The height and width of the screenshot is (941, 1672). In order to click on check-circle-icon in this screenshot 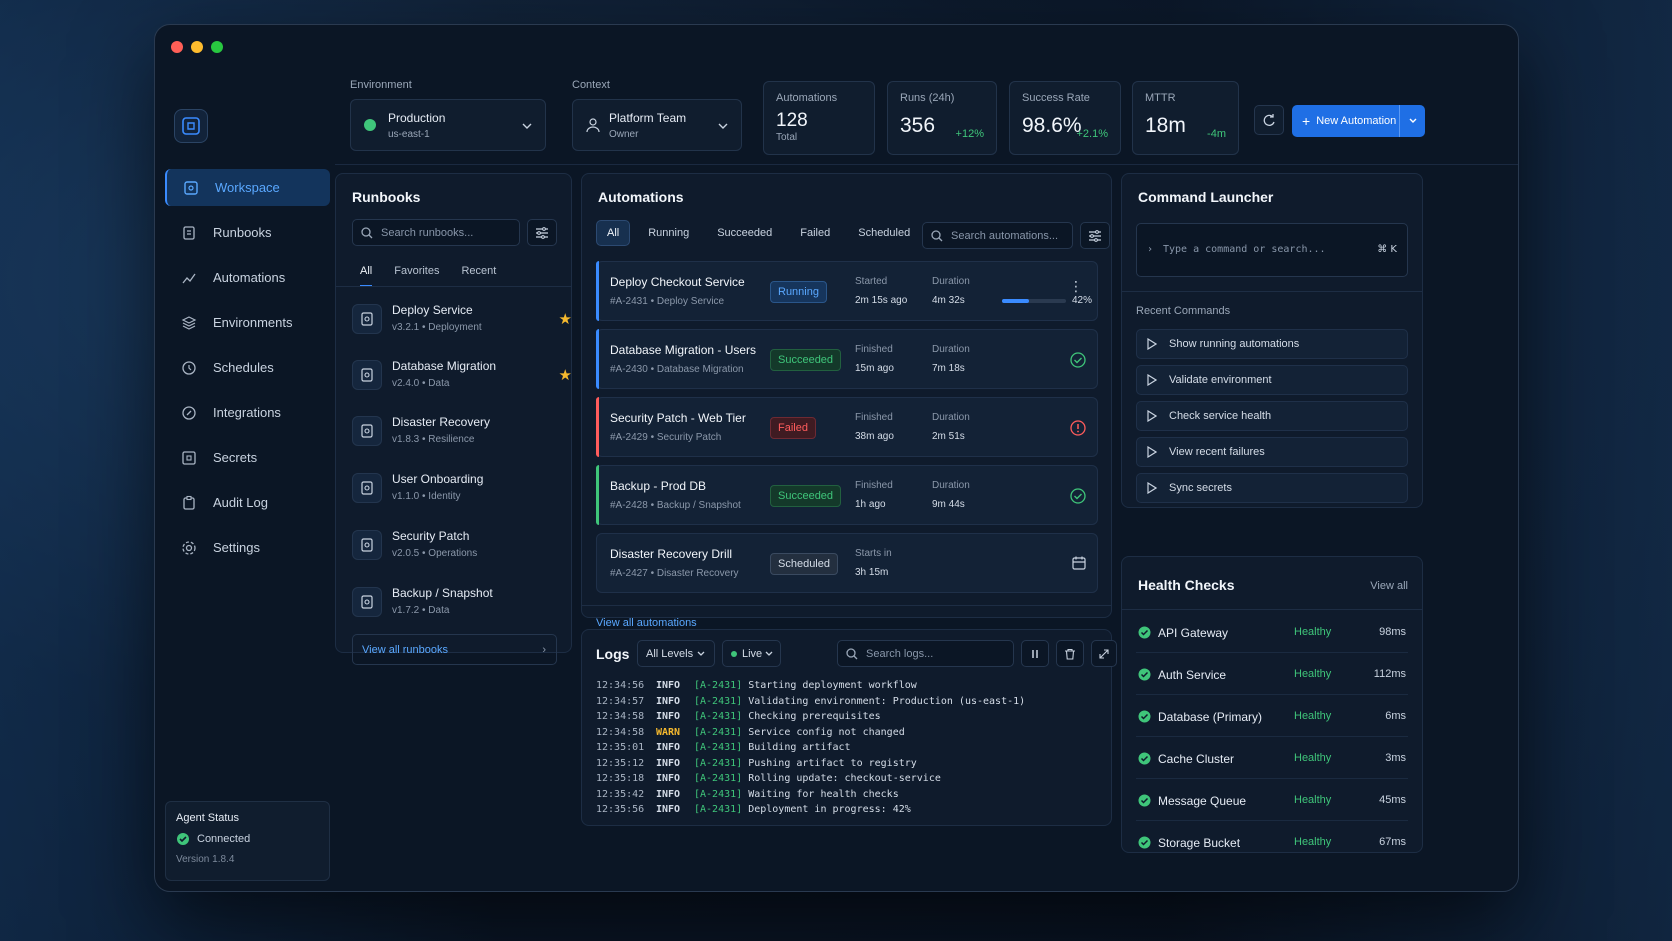, I will do `click(1144, 674)`.